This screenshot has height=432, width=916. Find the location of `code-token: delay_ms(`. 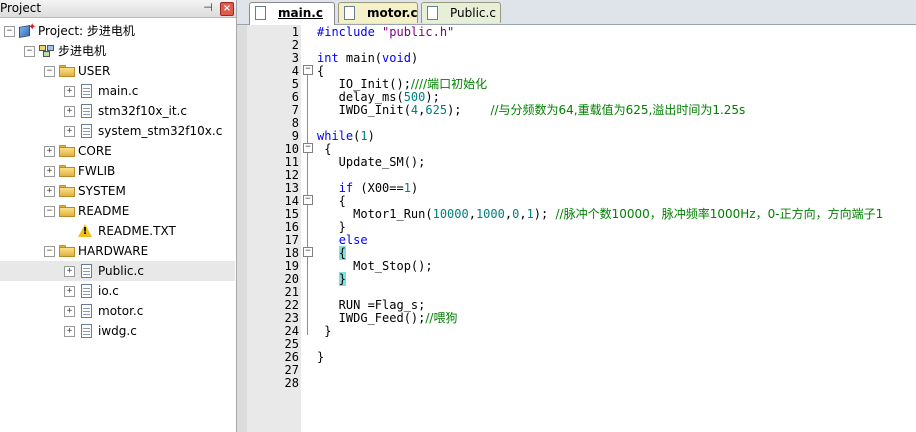

code-token: delay_ms( is located at coordinates (360, 97).